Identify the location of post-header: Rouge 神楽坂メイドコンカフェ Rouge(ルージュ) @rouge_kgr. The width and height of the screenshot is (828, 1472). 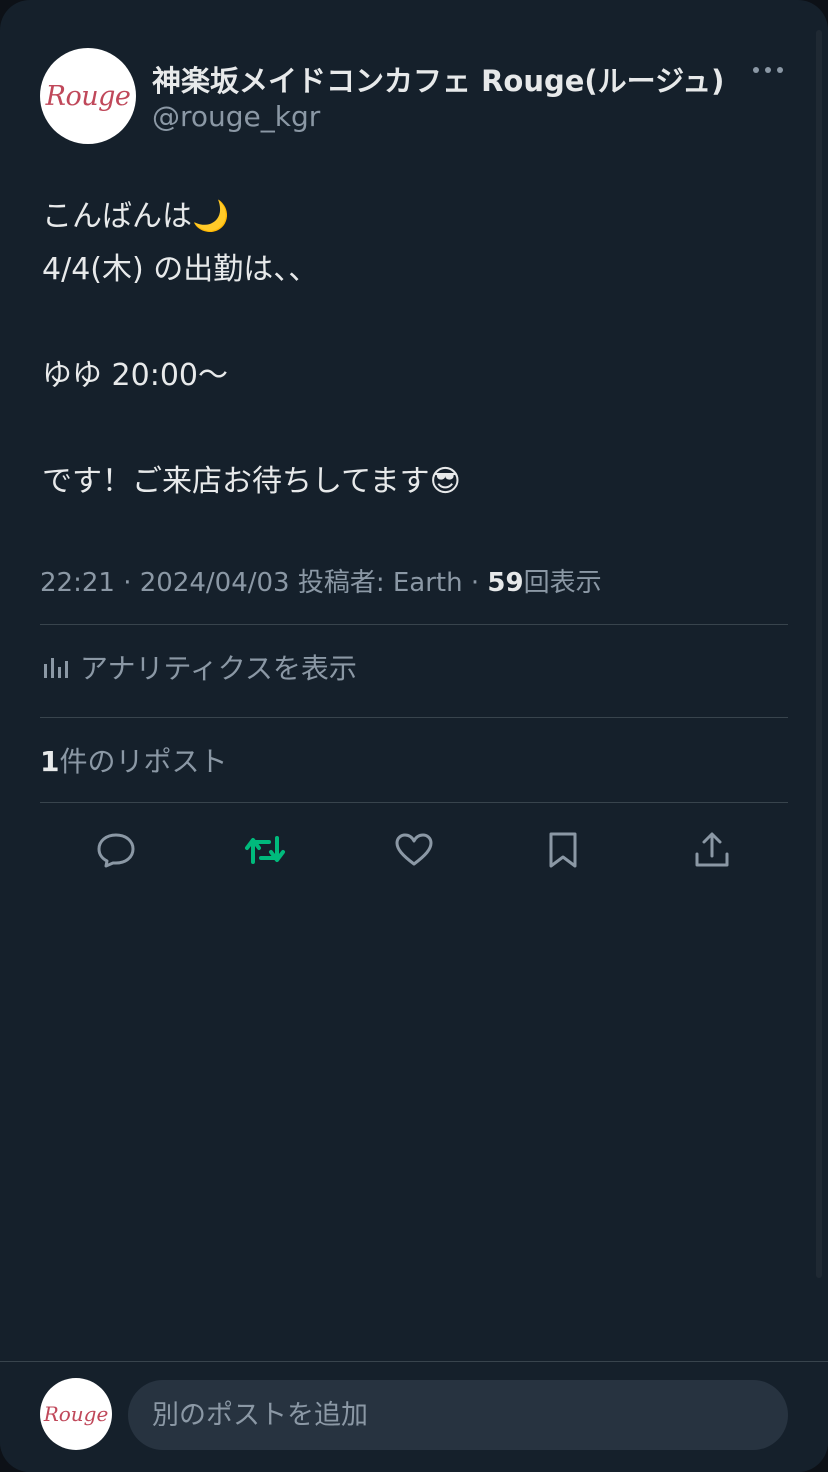
(414, 98).